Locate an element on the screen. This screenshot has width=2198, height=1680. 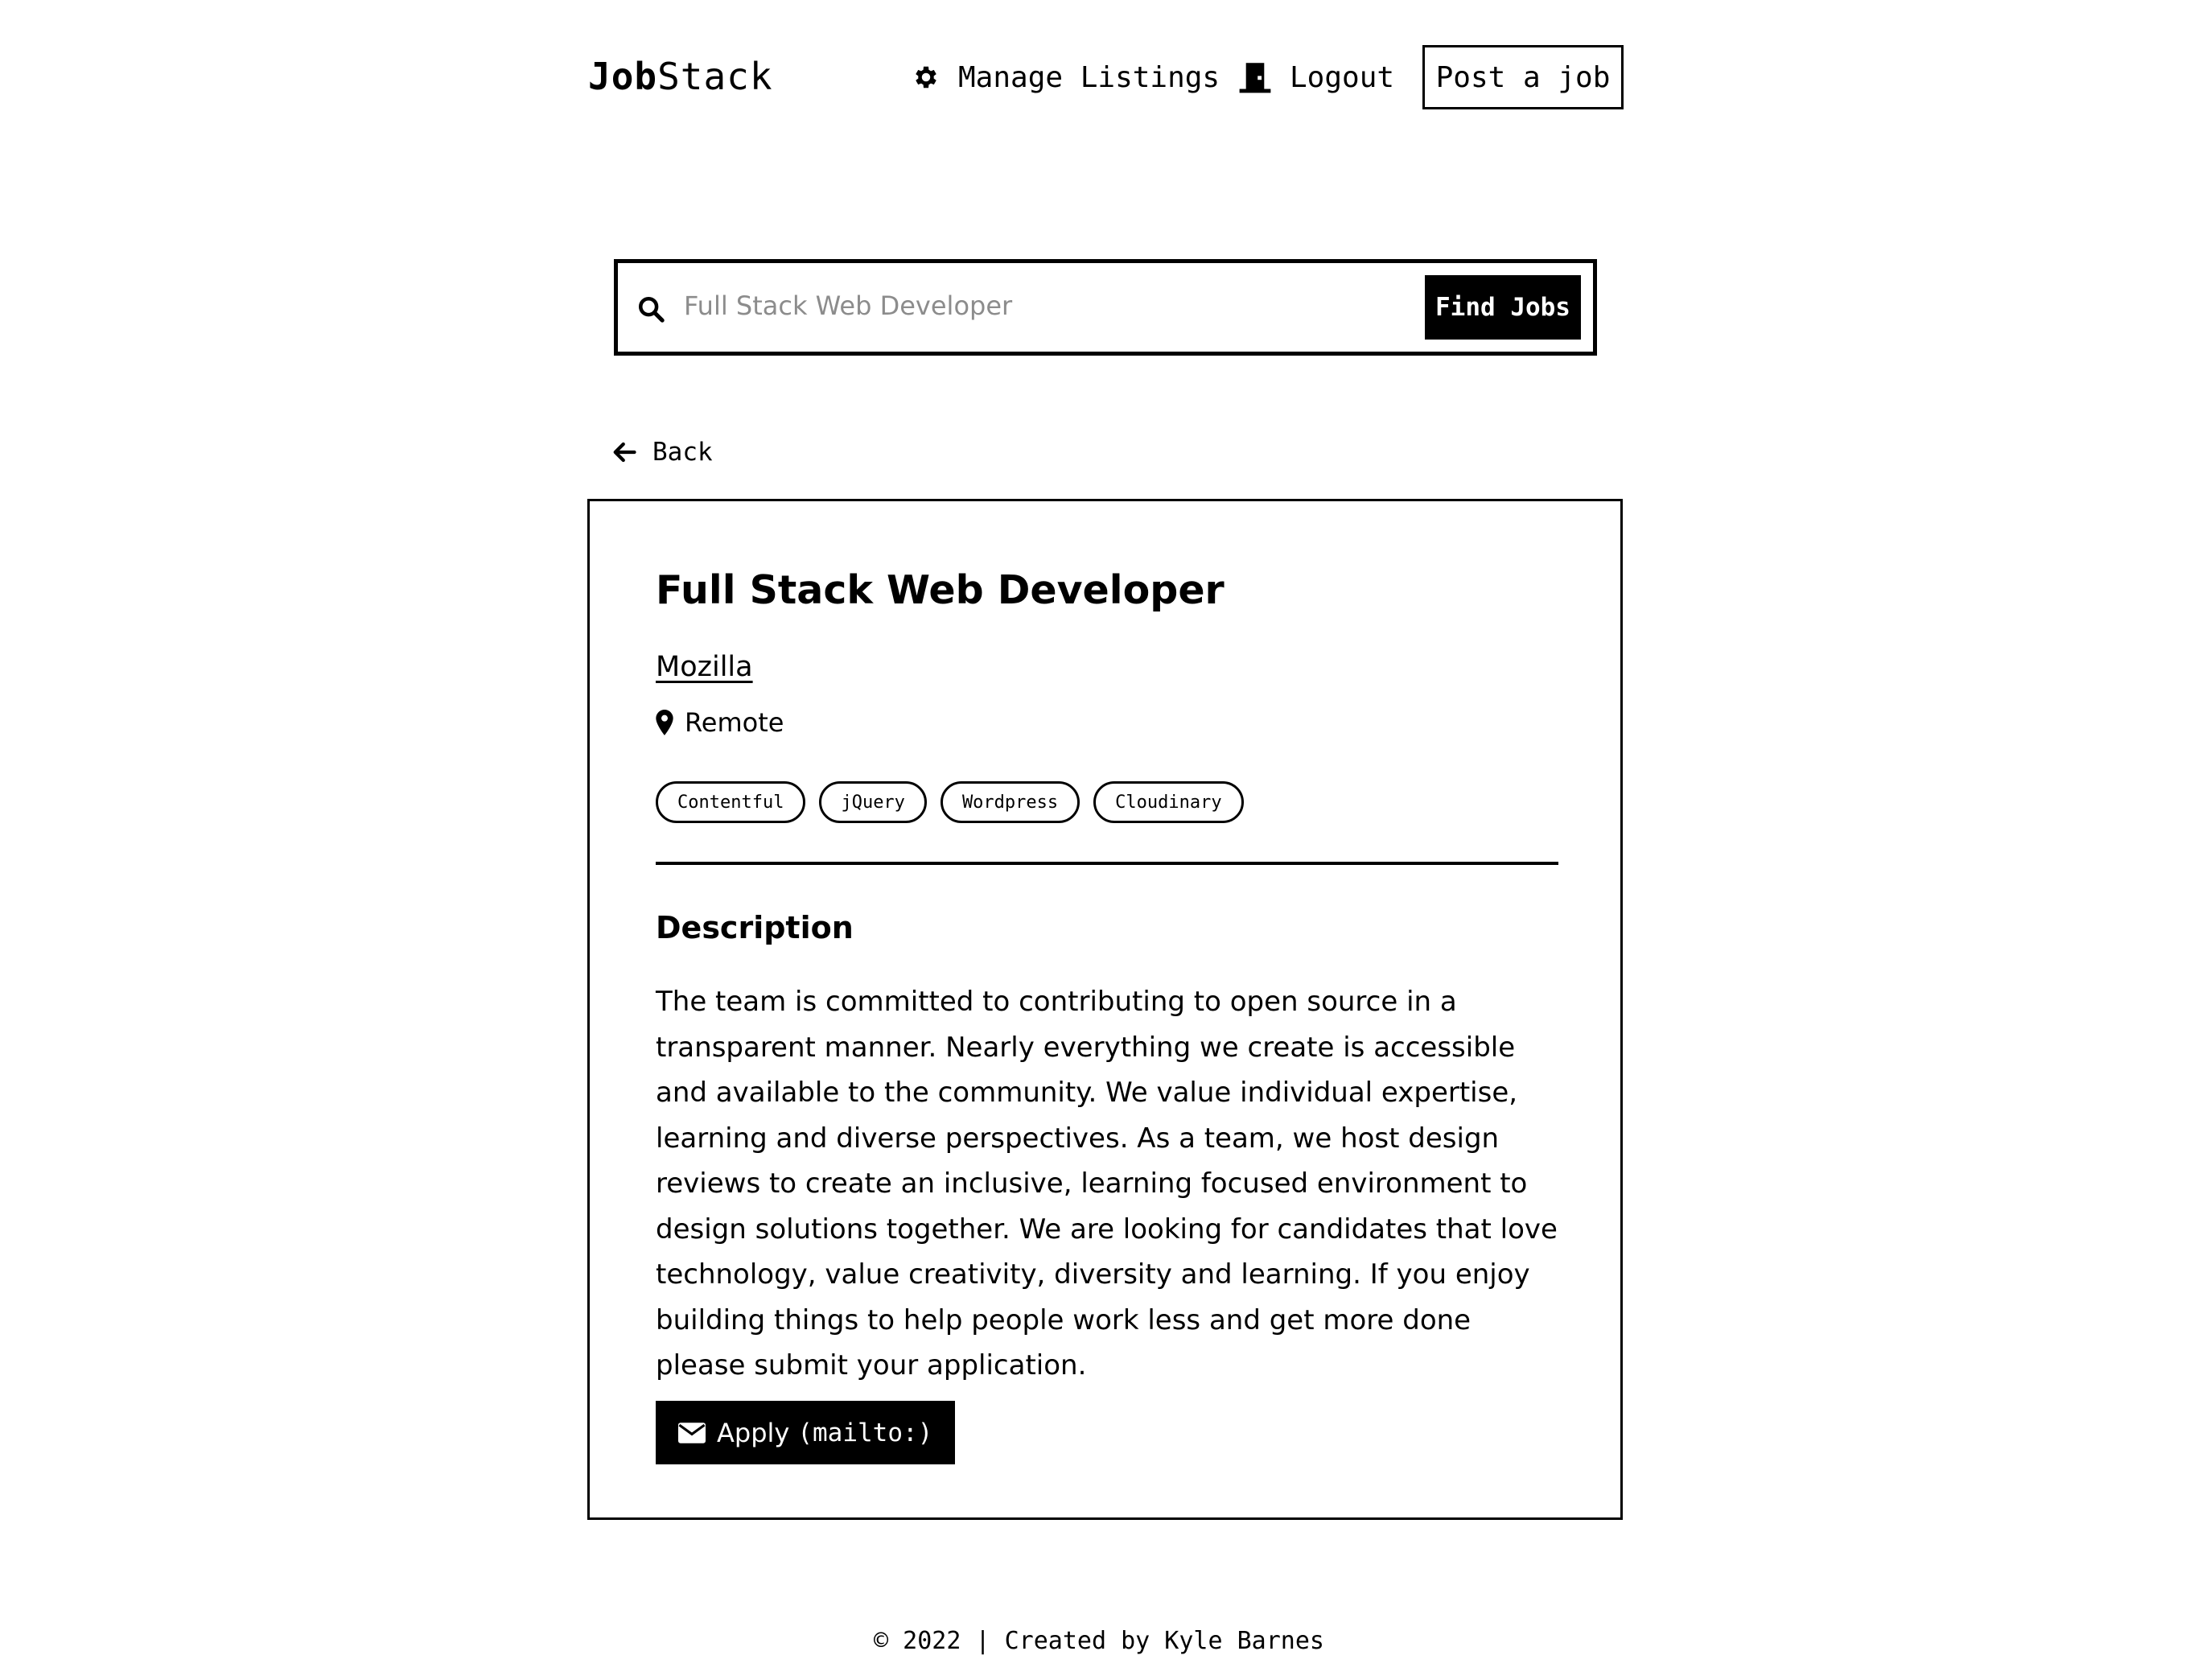
job-location: Remote is located at coordinates (720, 723).